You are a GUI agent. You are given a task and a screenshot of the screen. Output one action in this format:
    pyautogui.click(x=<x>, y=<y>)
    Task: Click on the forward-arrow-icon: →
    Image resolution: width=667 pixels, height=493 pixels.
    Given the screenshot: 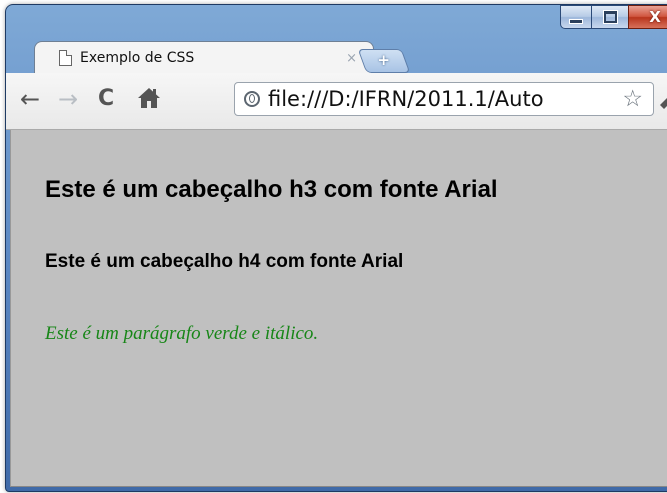 What is the action you would take?
    pyautogui.click(x=68, y=99)
    